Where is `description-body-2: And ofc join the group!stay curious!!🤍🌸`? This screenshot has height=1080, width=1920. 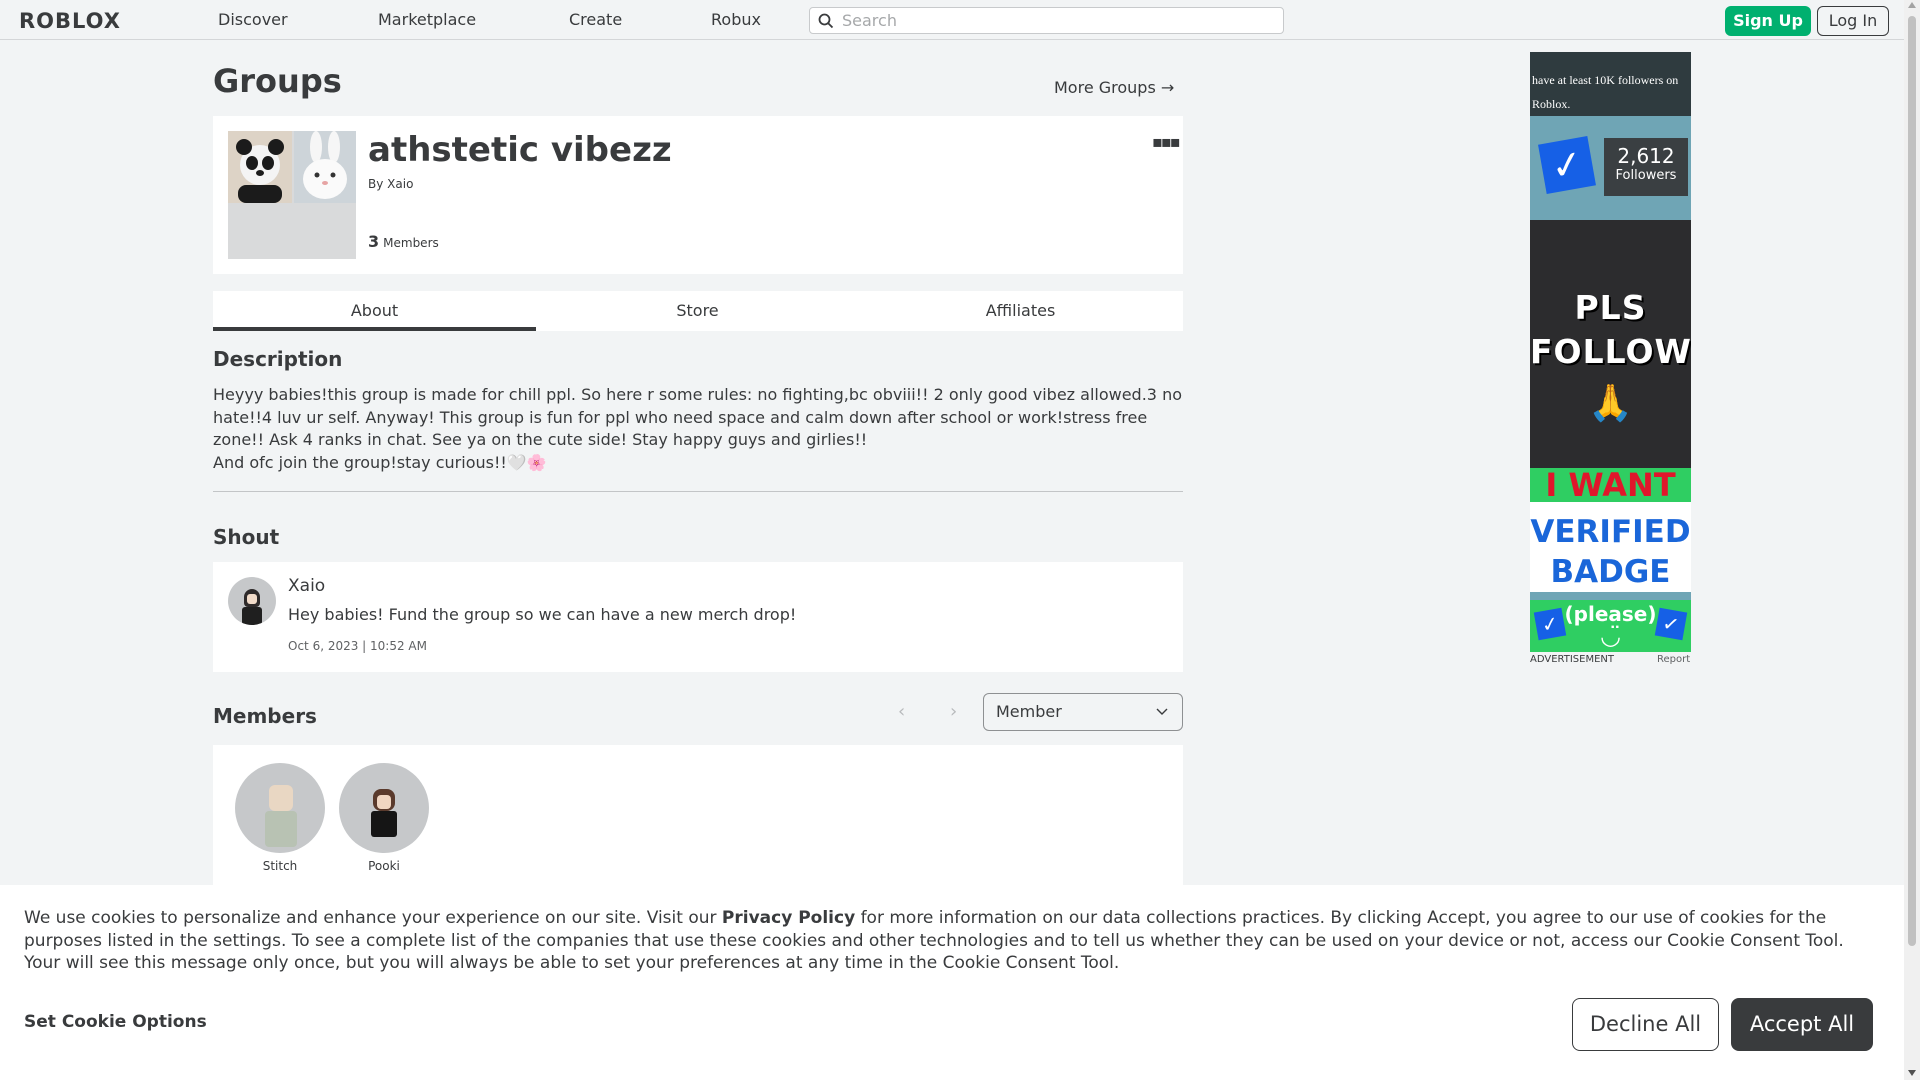
description-body-2: And ofc join the group!stay curious!!🤍🌸 is located at coordinates (380, 462).